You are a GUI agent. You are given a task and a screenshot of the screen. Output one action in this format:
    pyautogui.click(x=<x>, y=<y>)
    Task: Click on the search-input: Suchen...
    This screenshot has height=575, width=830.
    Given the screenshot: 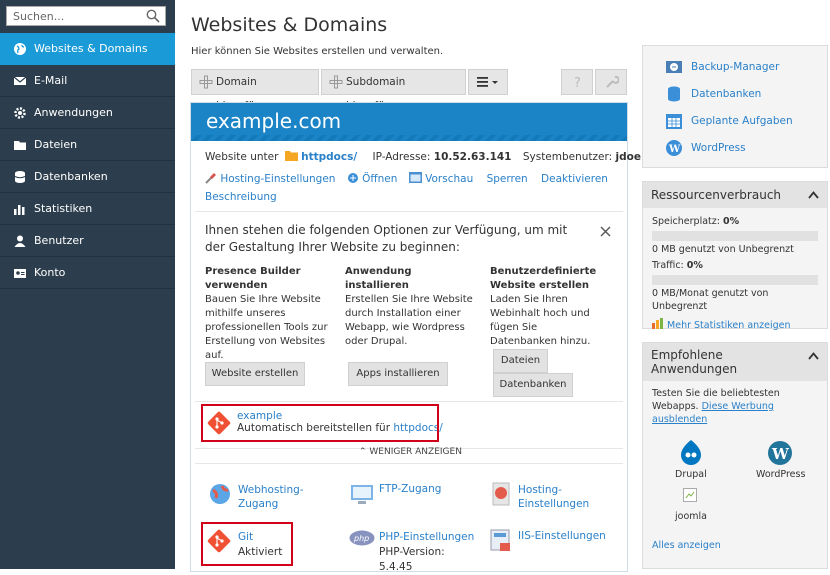 What is the action you would take?
    pyautogui.click(x=86, y=16)
    